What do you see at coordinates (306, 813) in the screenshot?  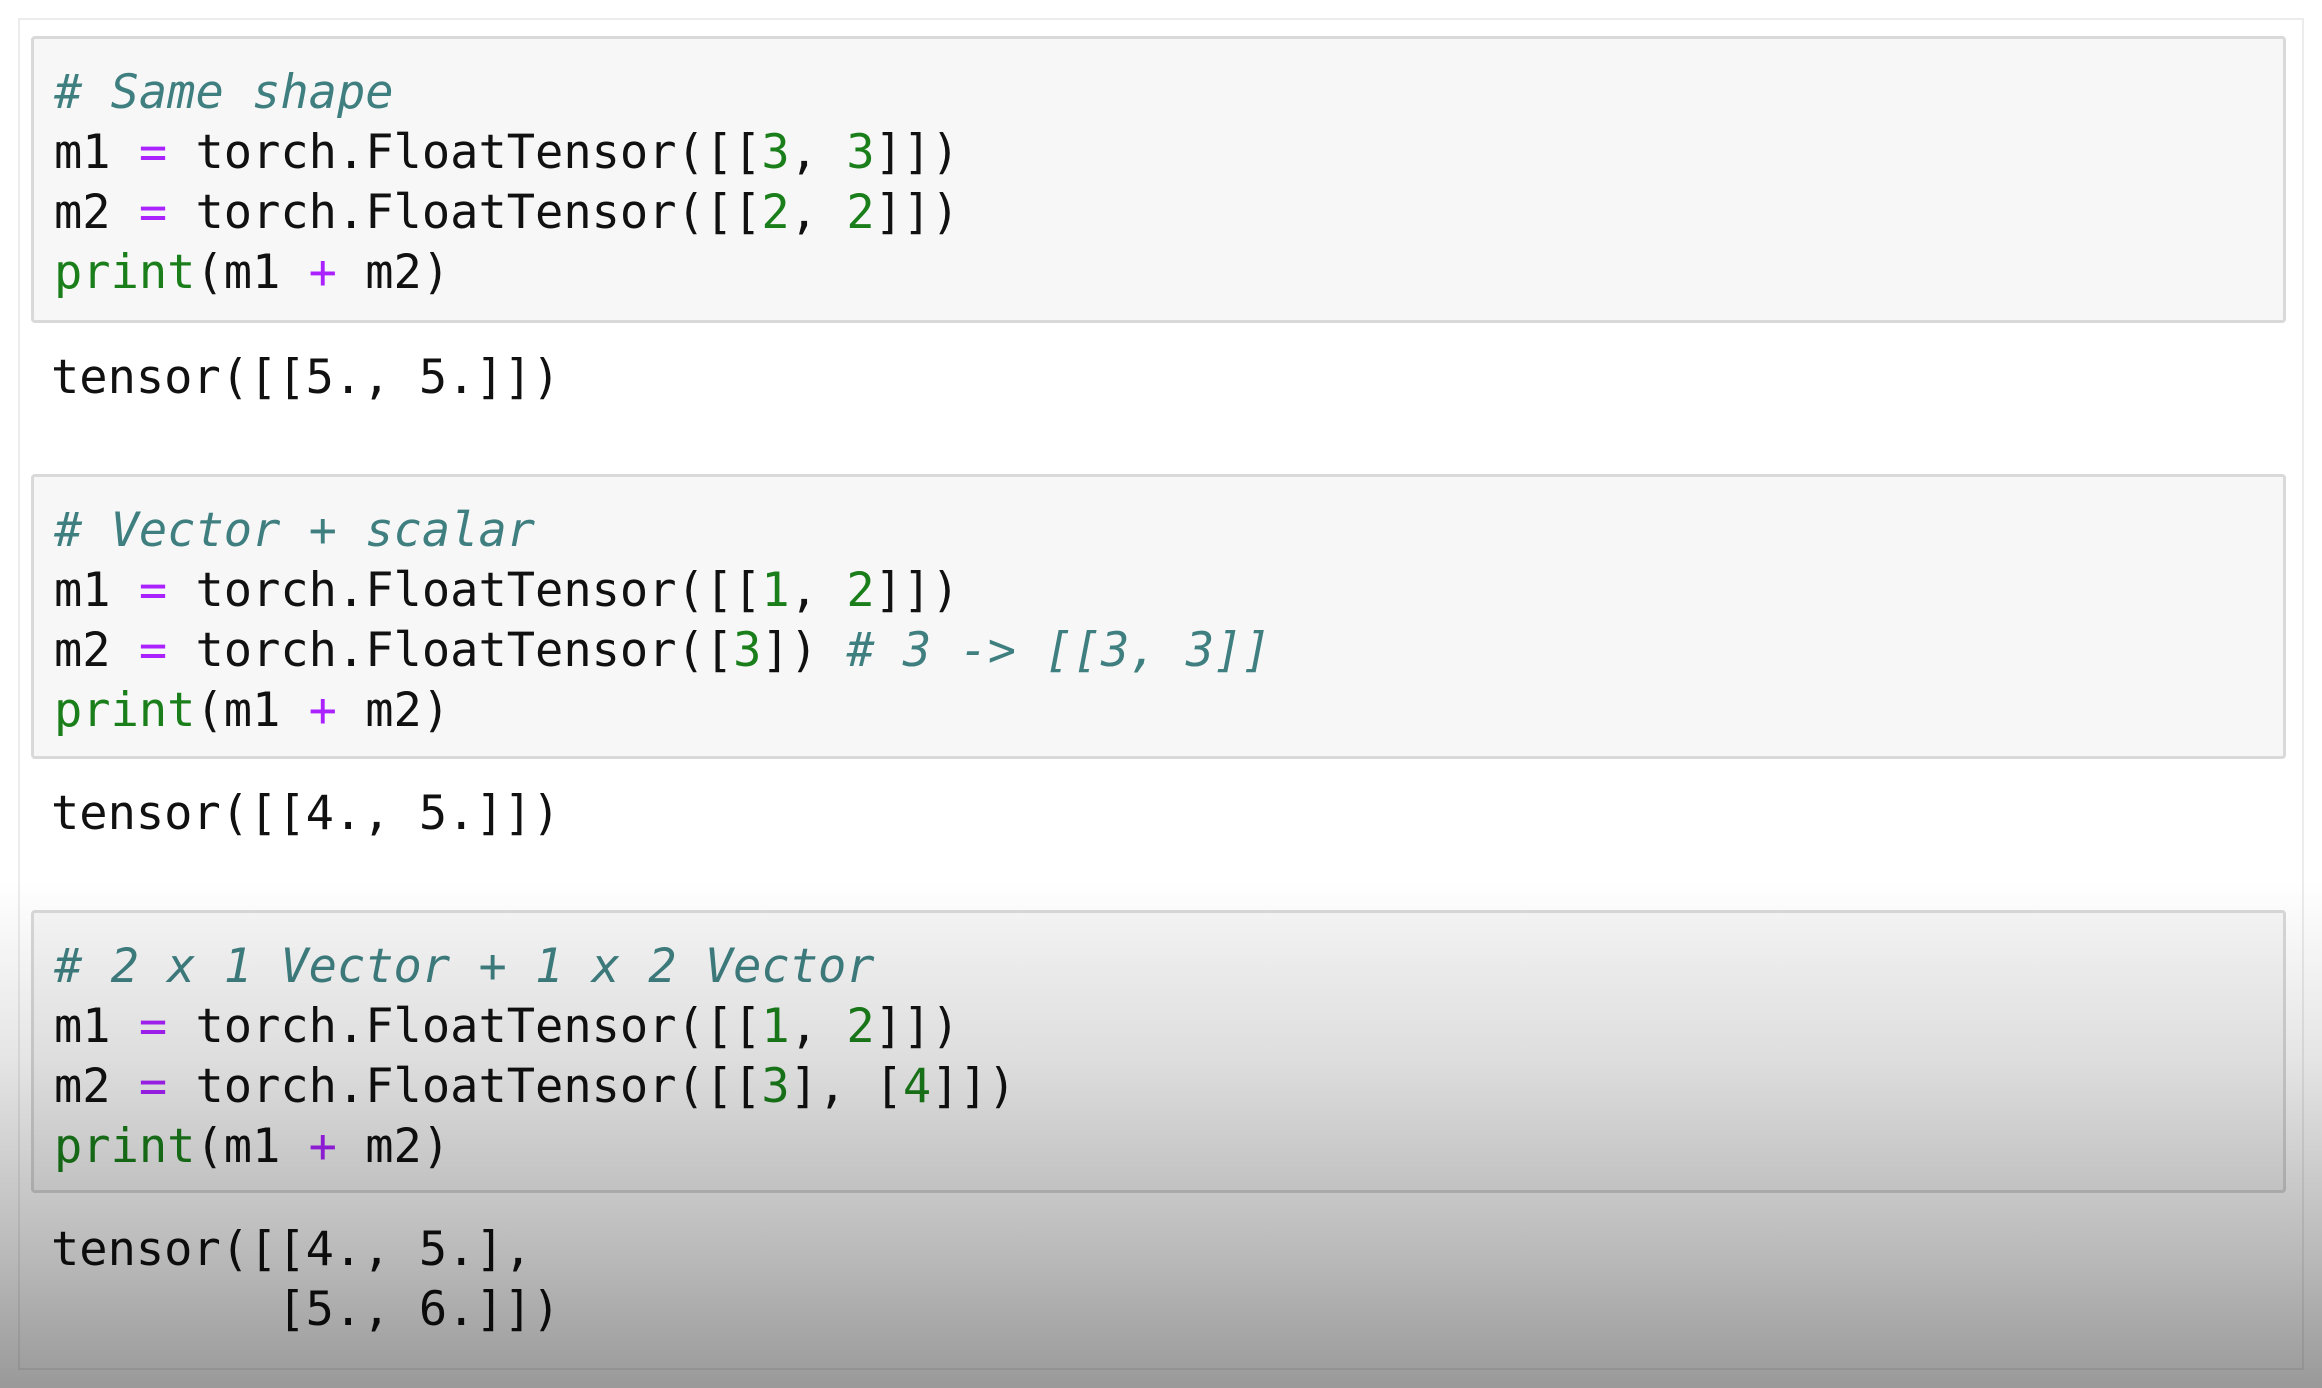 I see `cell-output-2: tensor([[4., 5.]])` at bounding box center [306, 813].